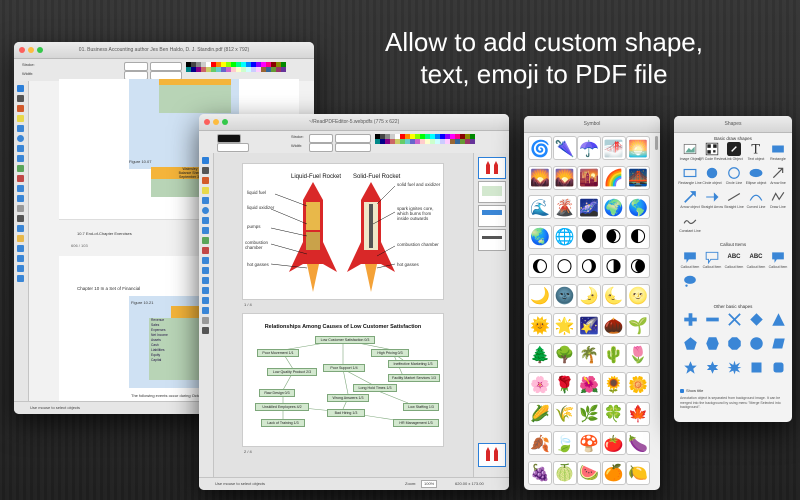 This screenshot has width=800, height=500. I want to click on shape-button: Draw Line, so click(778, 199).